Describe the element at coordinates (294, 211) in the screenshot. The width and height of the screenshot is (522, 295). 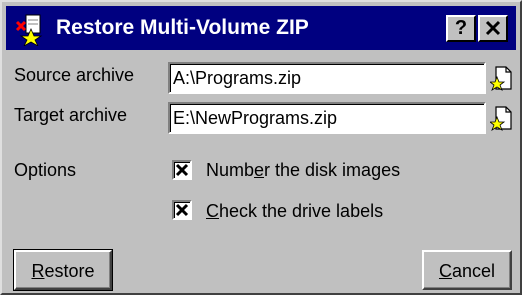
I see `check-drive-labels-label: Check the drive labels` at that location.